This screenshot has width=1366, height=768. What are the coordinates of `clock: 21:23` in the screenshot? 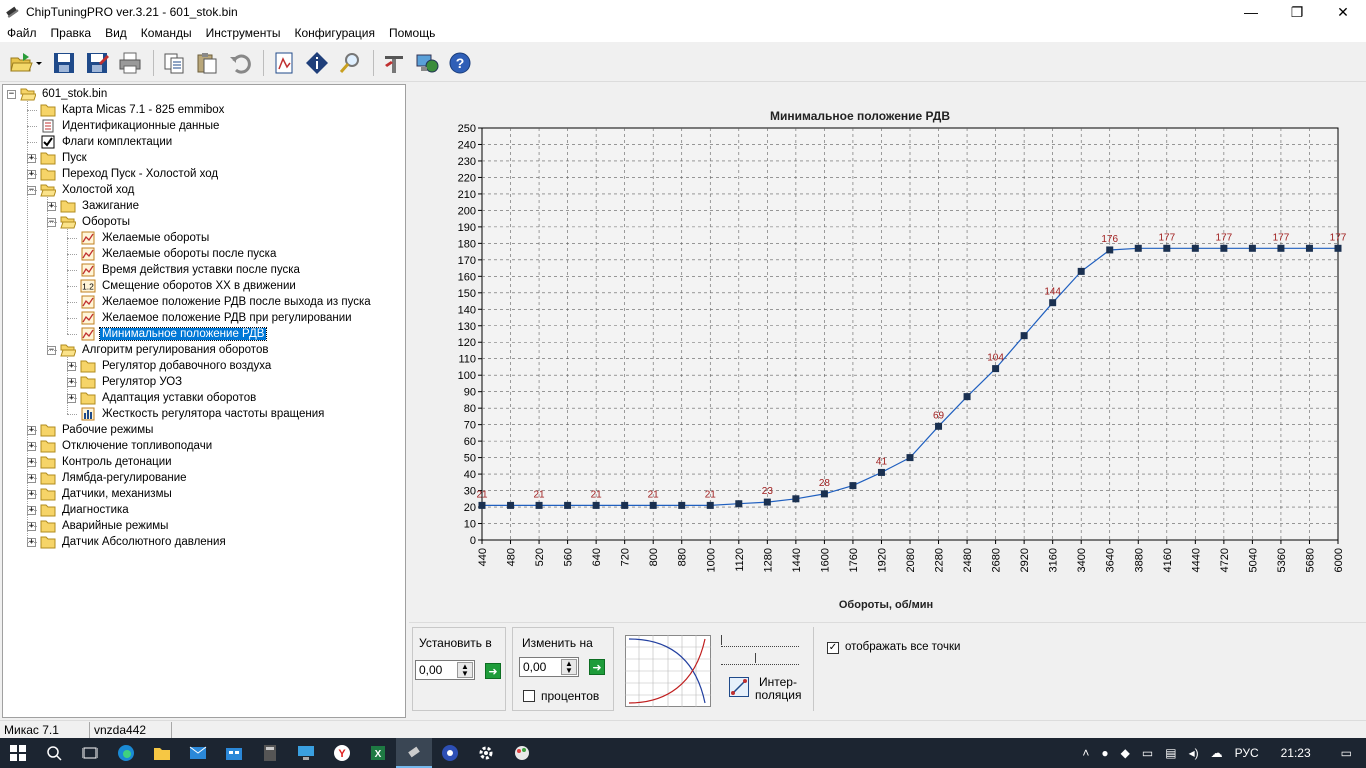 It's located at (1296, 753).